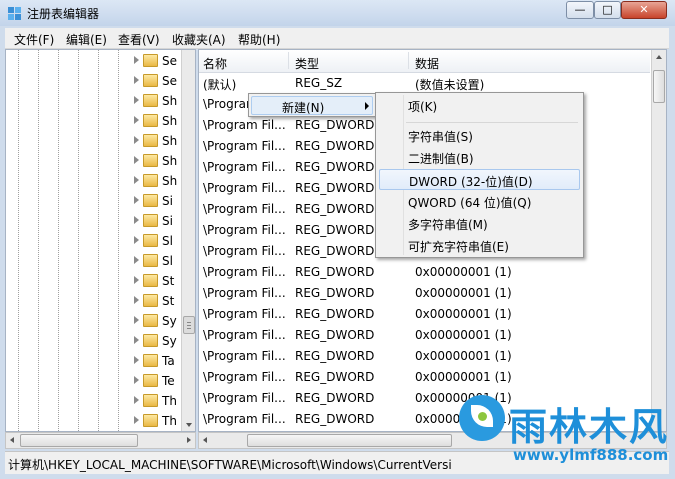 Image resolution: width=675 pixels, height=479 pixels. Describe the element at coordinates (303, 108) in the screenshot. I see `context-menu-new-label: 新建(N)` at that location.